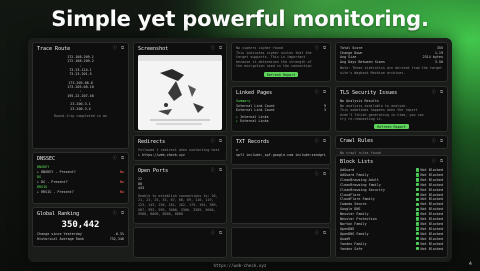  What do you see at coordinates (58, 214) in the screenshot?
I see `ranking-title: Global Ranking` at bounding box center [58, 214].